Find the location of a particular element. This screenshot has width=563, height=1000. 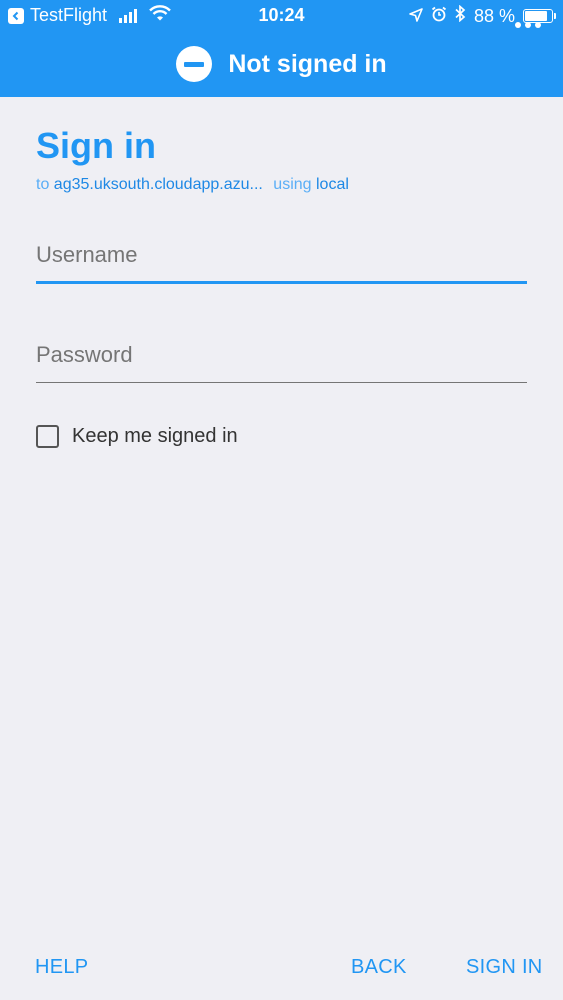

battery-icon is located at coordinates (539, 16).